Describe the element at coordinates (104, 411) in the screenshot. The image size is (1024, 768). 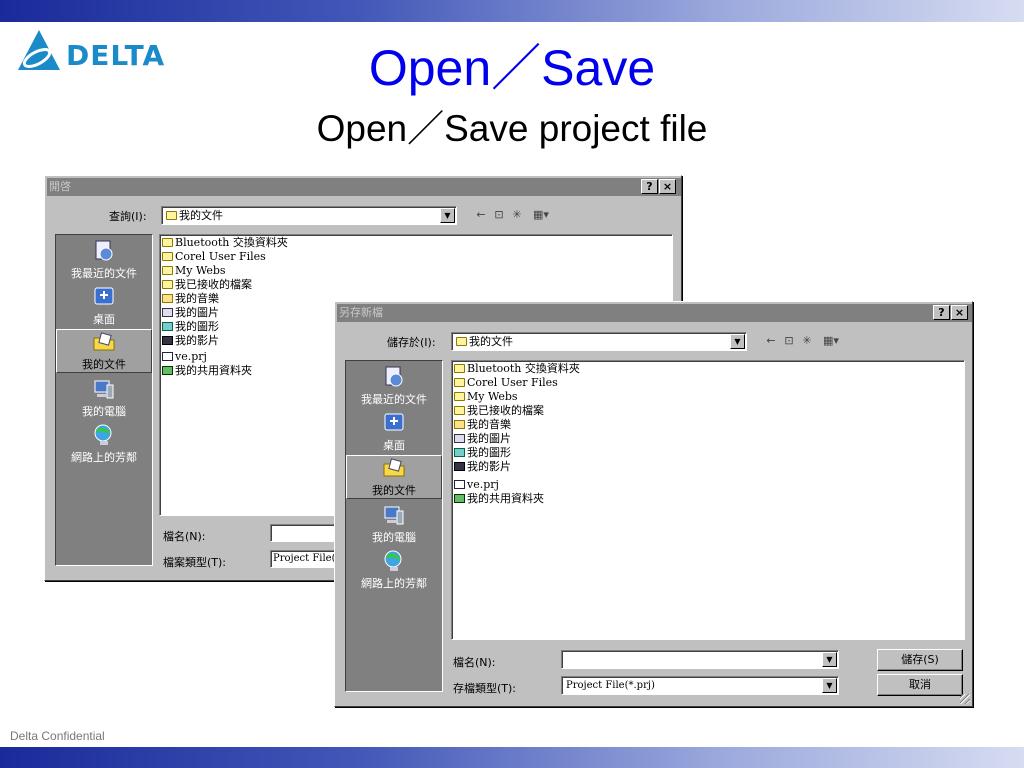
I see `place-label: 我的電腦` at that location.